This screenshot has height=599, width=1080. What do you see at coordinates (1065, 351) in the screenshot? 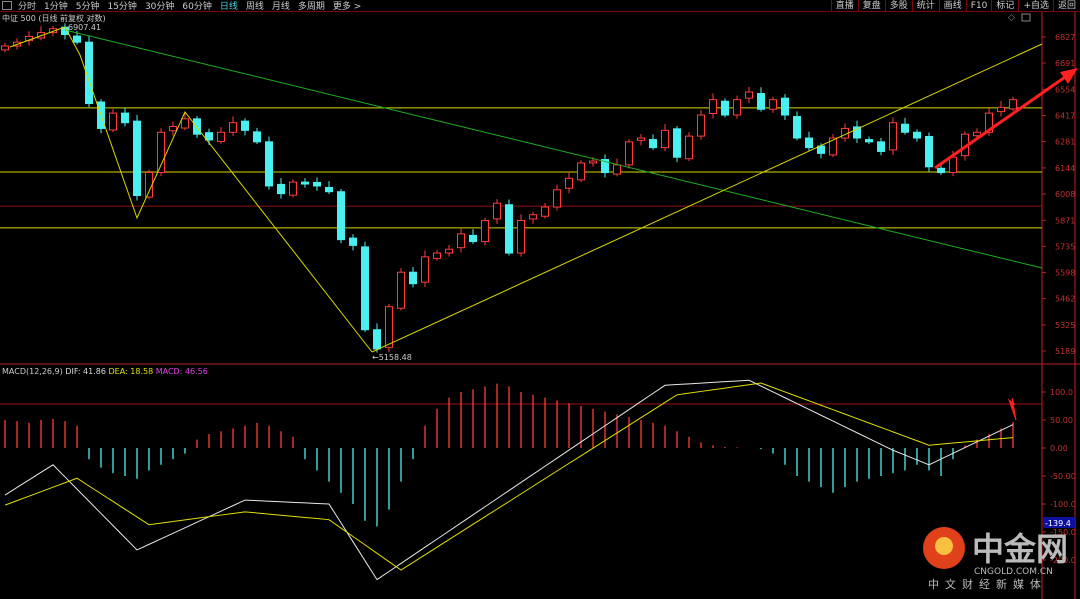
I see `price-tick-label: 5189` at bounding box center [1065, 351].